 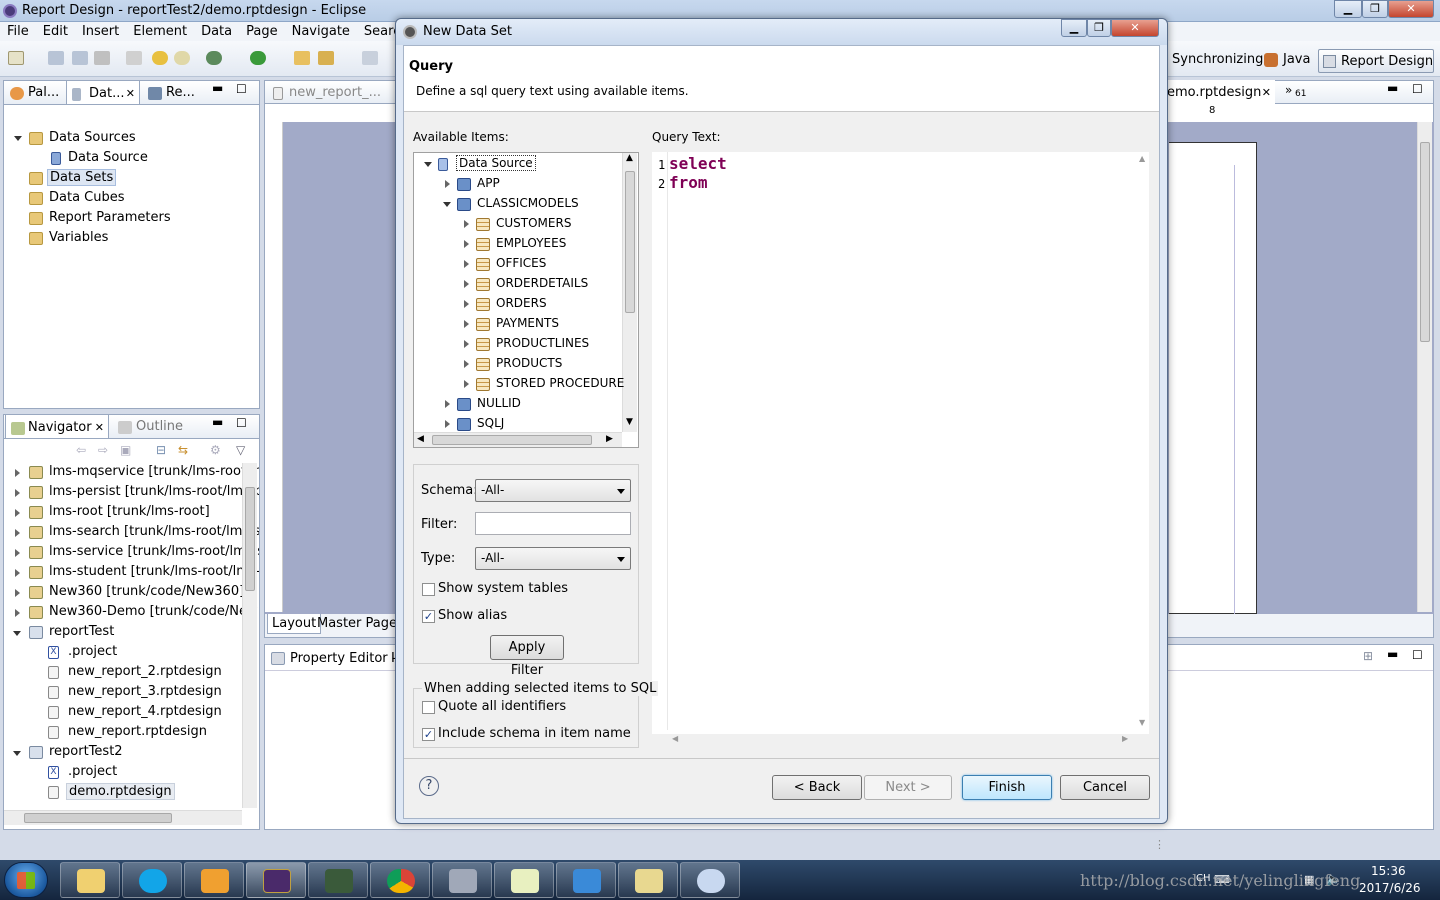 I want to click on view-menu-icon: ⊞, so click(x=1368, y=656).